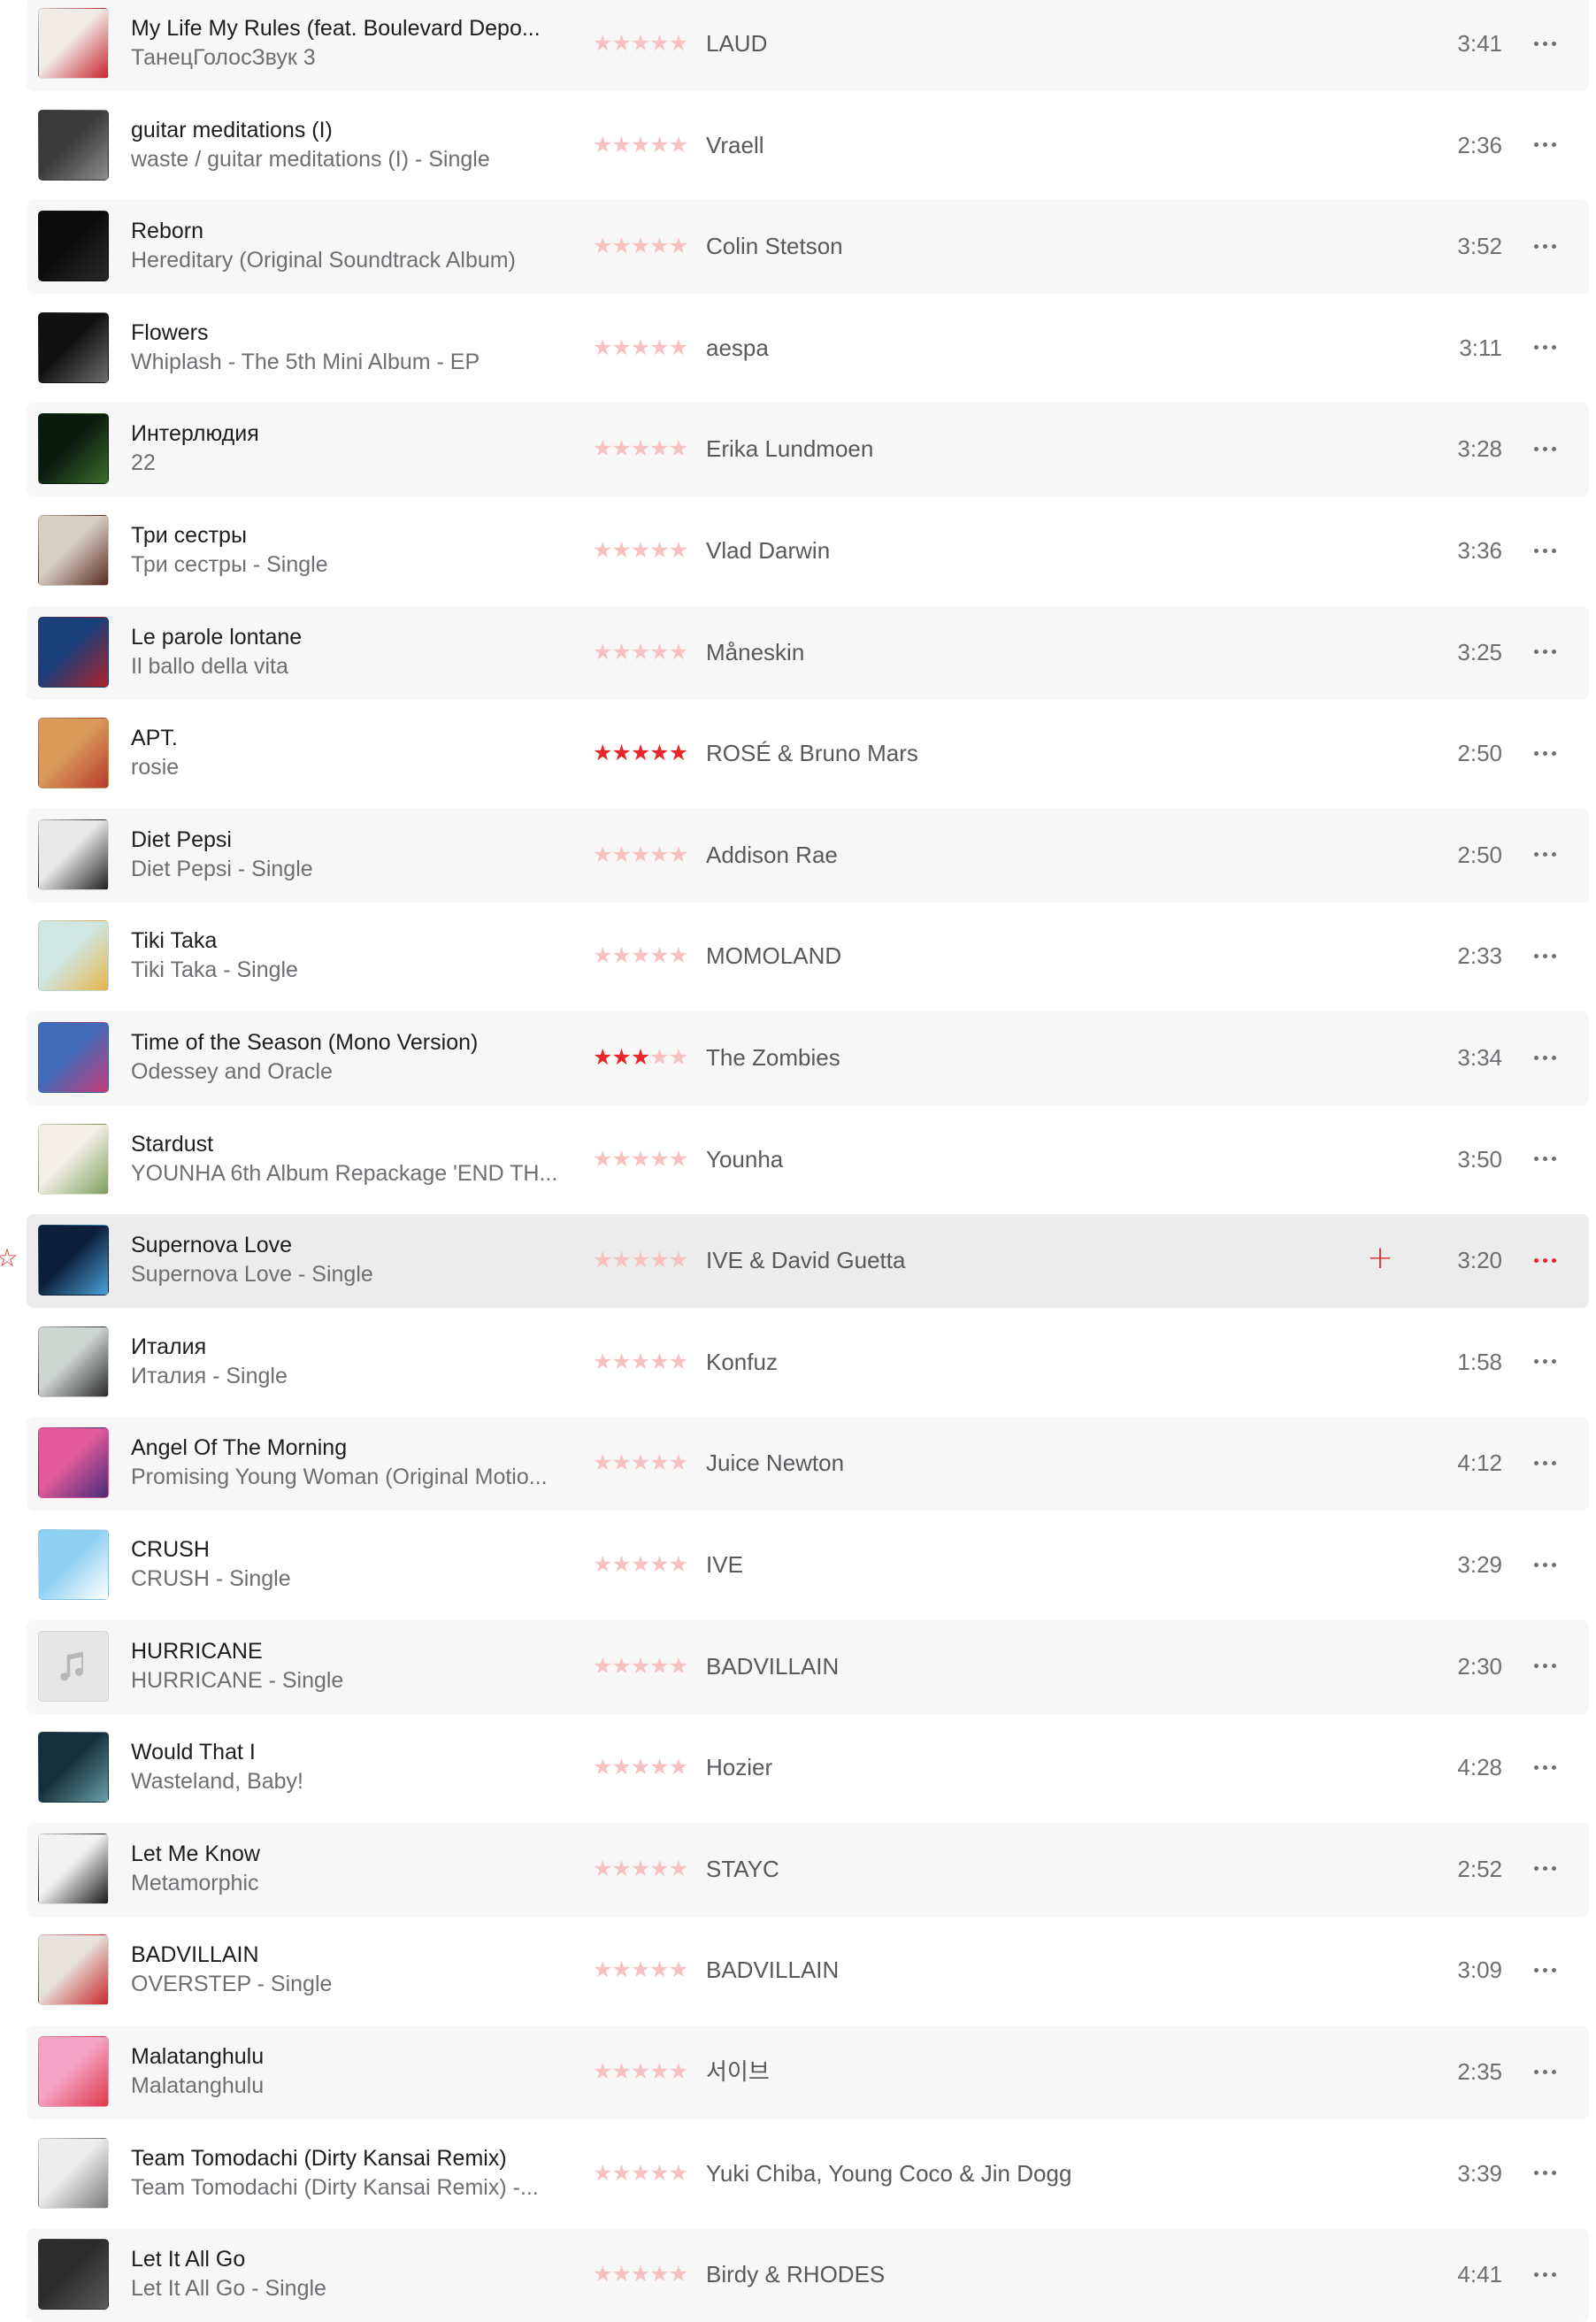 This screenshot has width=1596, height=2322. I want to click on add-to-library-icon: +, so click(1380, 1259).